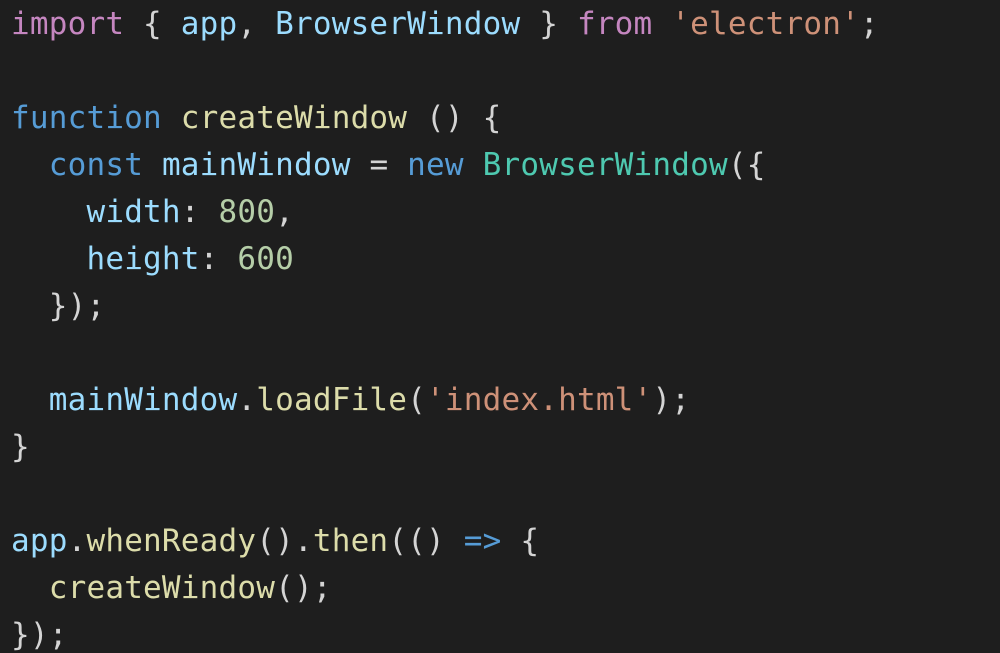 Image resolution: width=1000 pixels, height=653 pixels. Describe the element at coordinates (332, 400) in the screenshot. I see `code-token: loadFile` at that location.